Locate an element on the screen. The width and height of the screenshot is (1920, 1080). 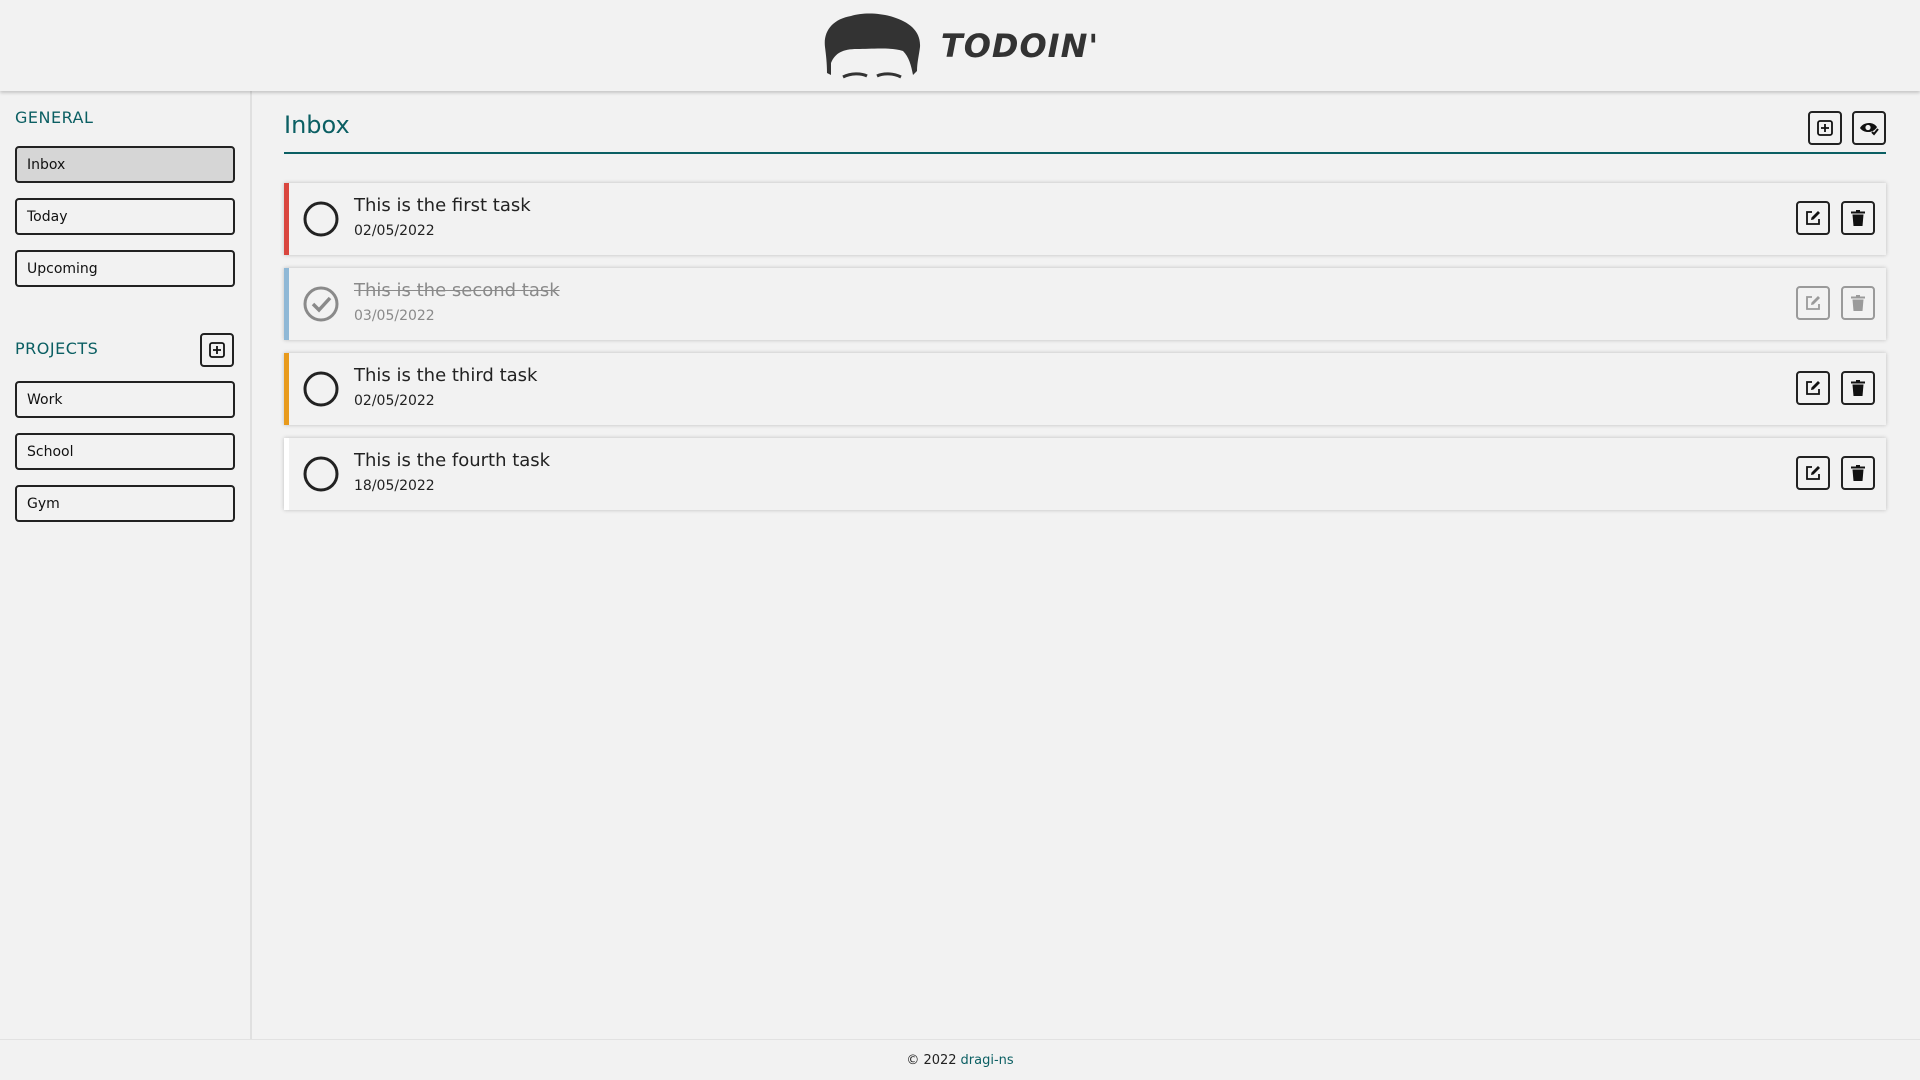
main-actions is located at coordinates (1847, 128).